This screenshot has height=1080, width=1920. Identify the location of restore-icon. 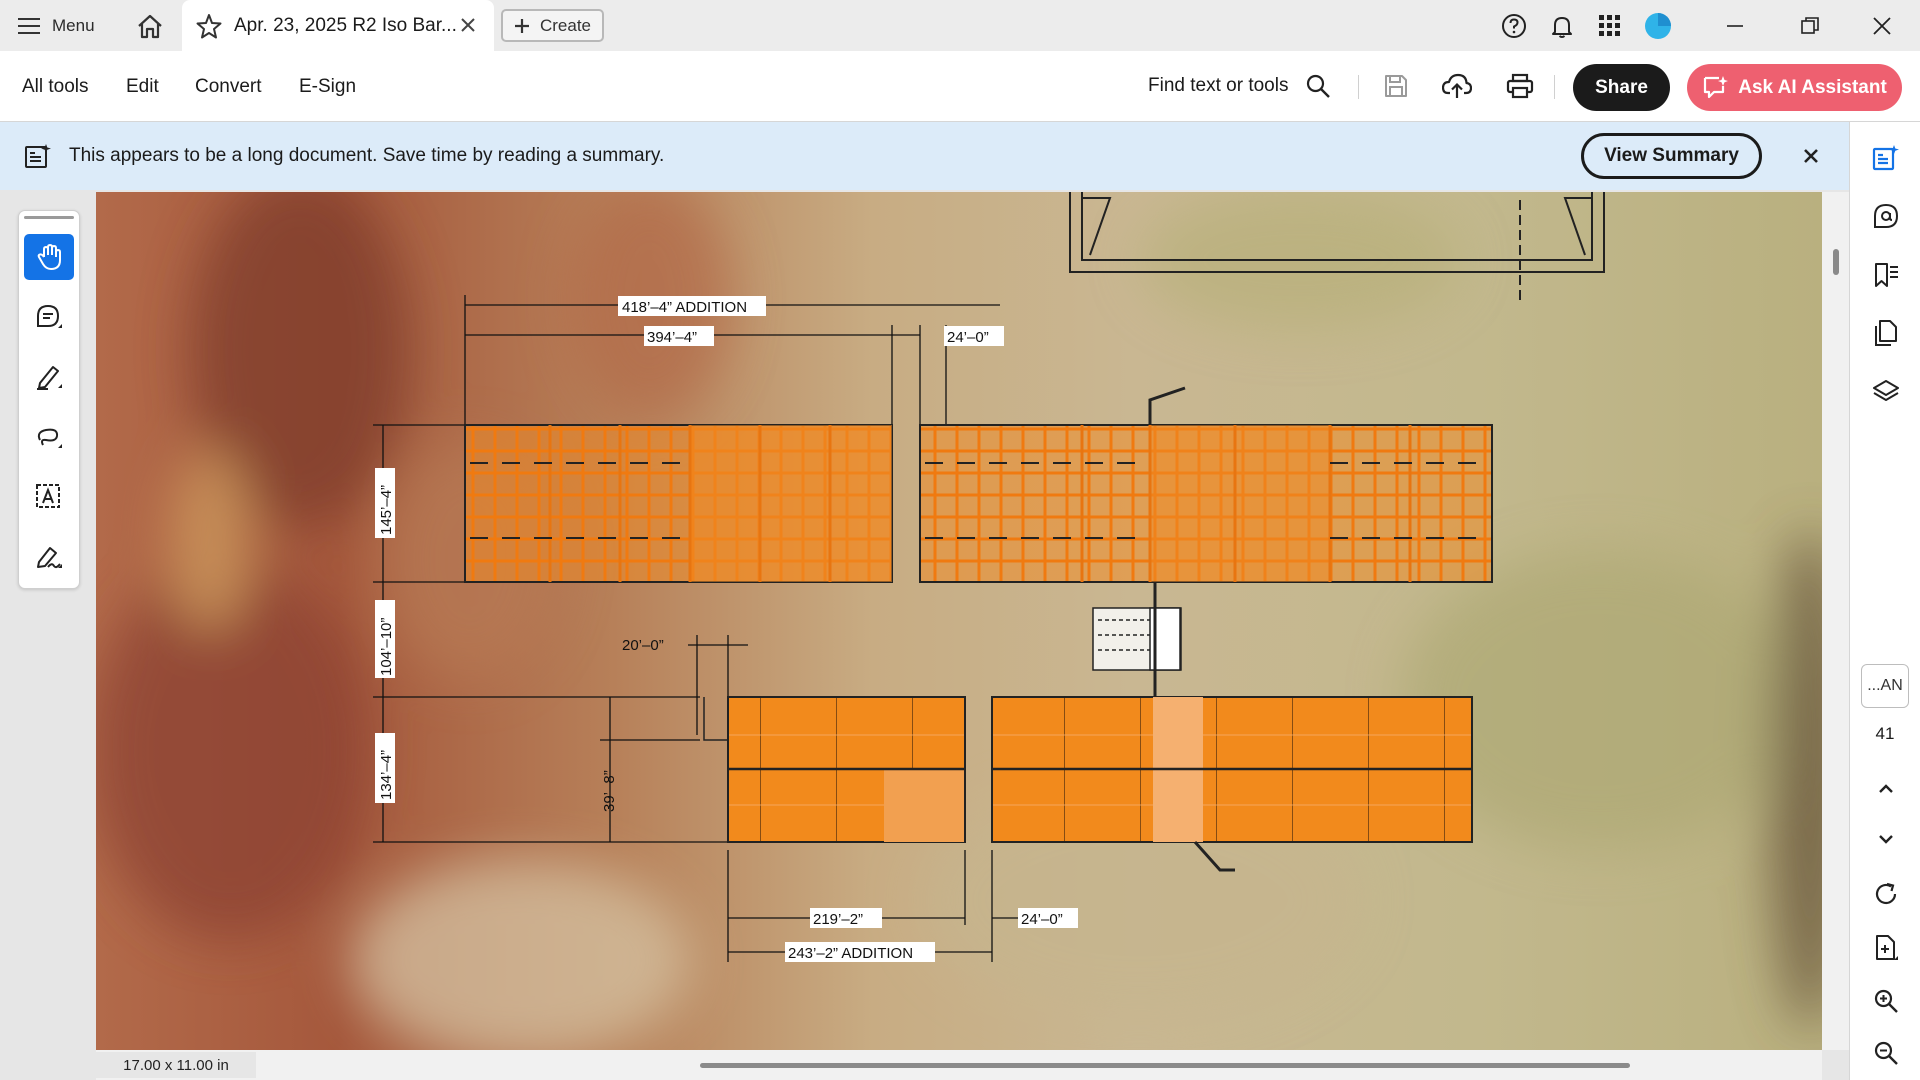
(1810, 25).